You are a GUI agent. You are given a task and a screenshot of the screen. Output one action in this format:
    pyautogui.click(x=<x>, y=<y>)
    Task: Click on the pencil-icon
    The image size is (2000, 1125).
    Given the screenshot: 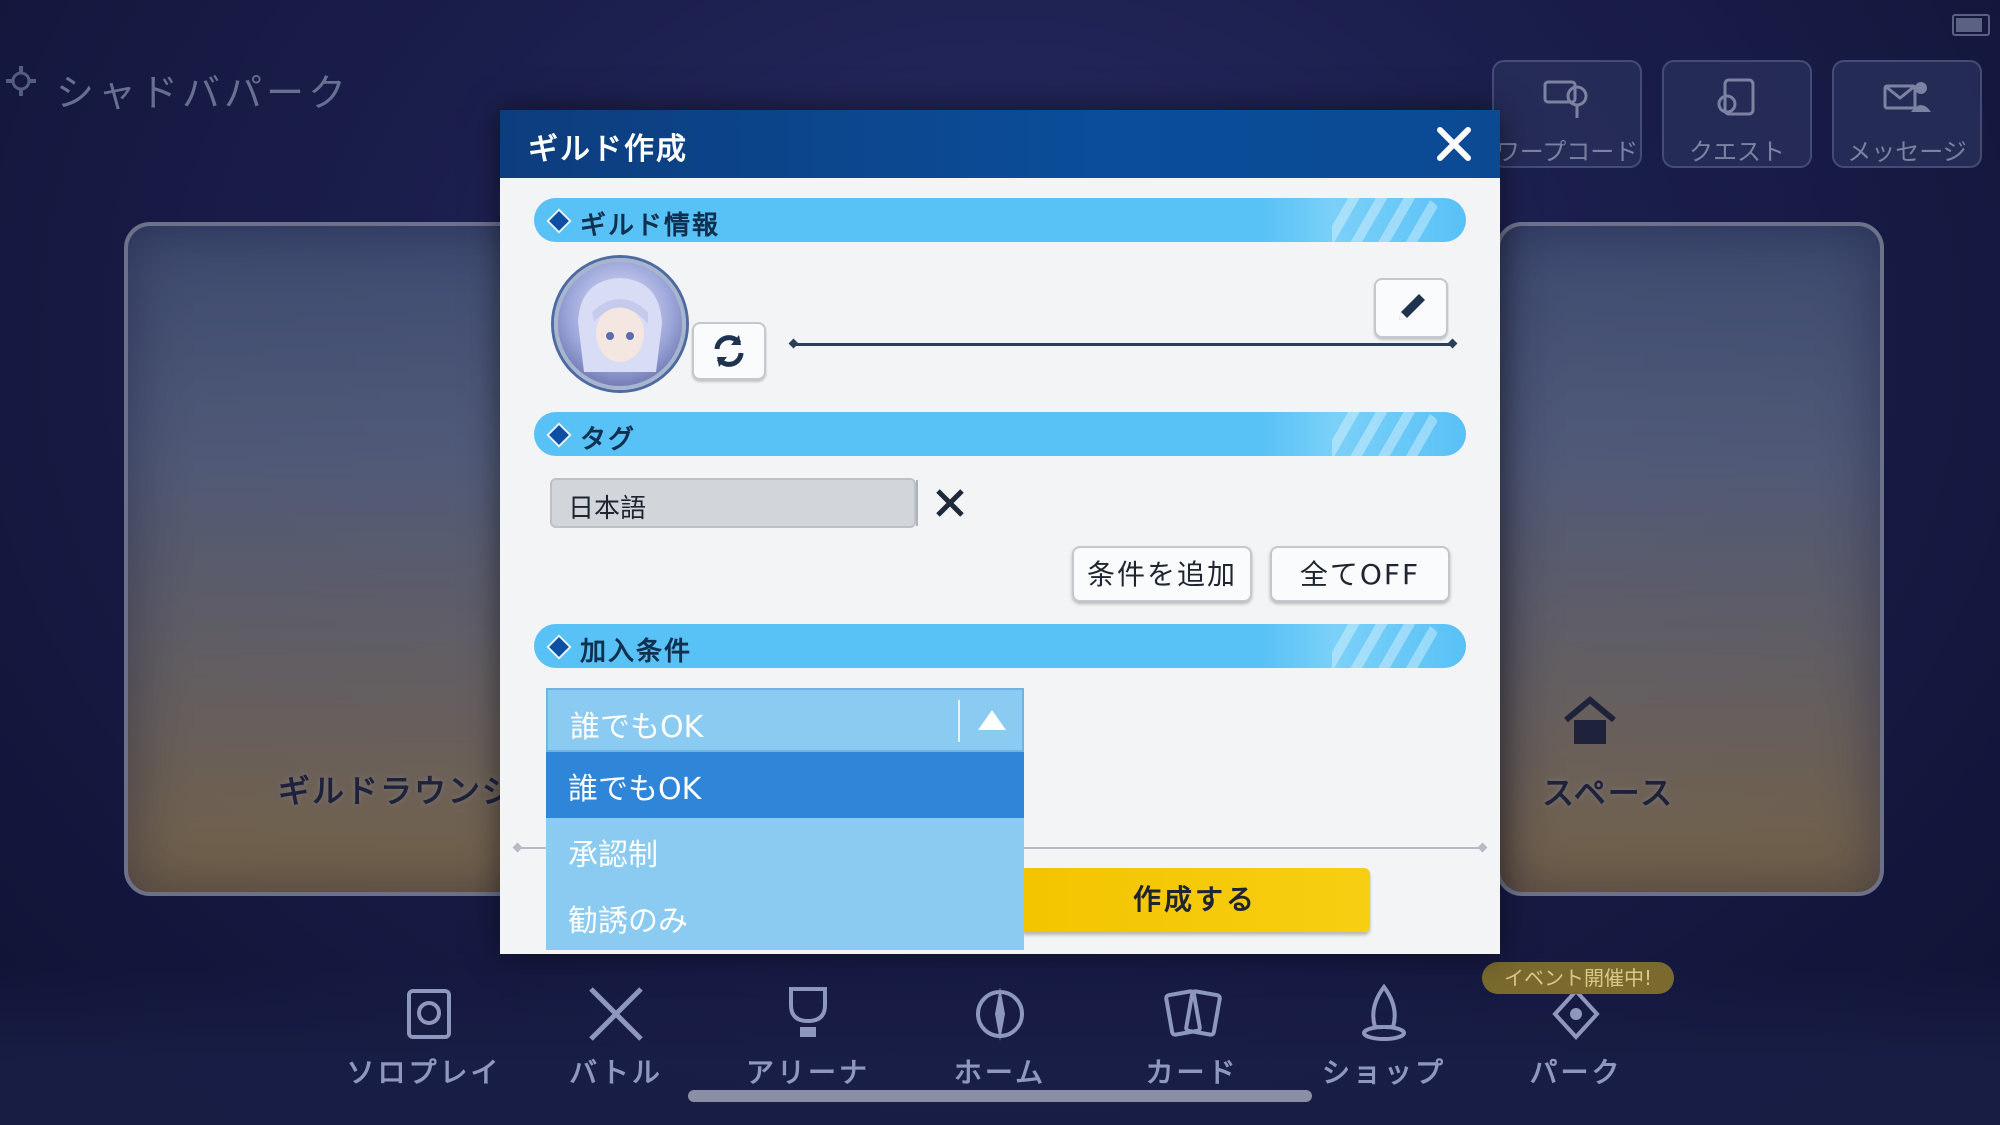 What is the action you would take?
    pyautogui.click(x=1412, y=307)
    